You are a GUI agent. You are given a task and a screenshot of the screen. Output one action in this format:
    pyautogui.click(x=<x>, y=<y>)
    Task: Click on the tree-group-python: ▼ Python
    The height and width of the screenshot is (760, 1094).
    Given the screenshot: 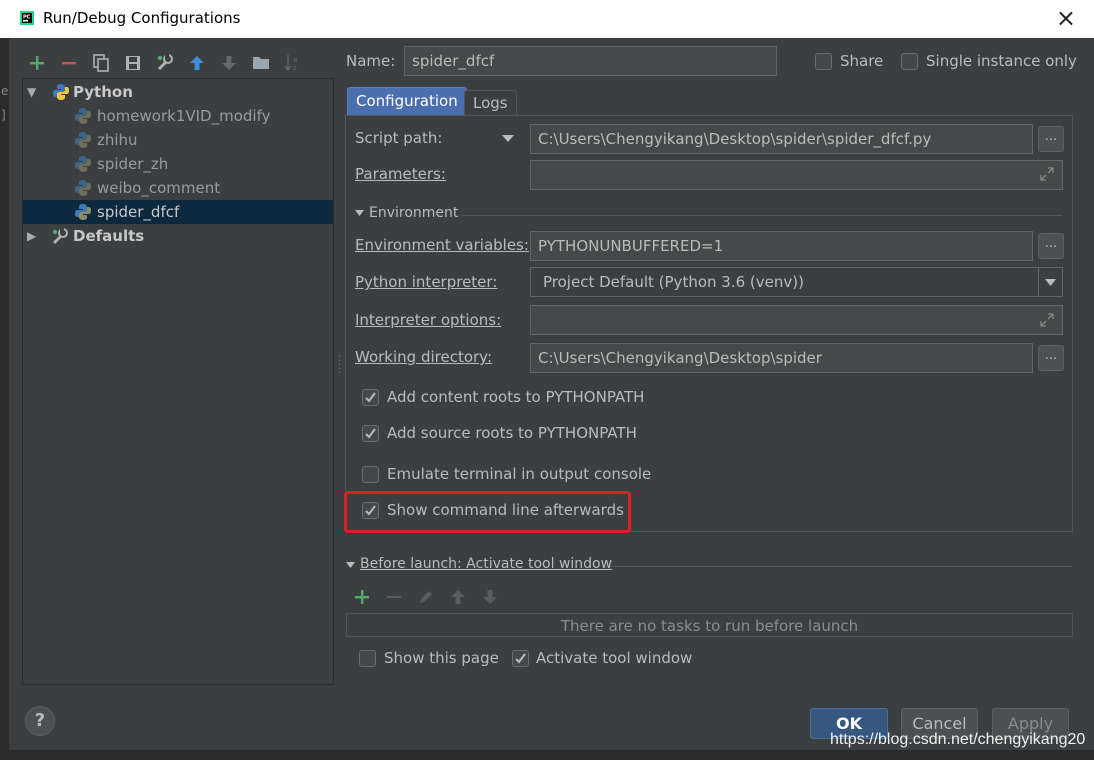 What is the action you would take?
    pyautogui.click(x=177, y=92)
    